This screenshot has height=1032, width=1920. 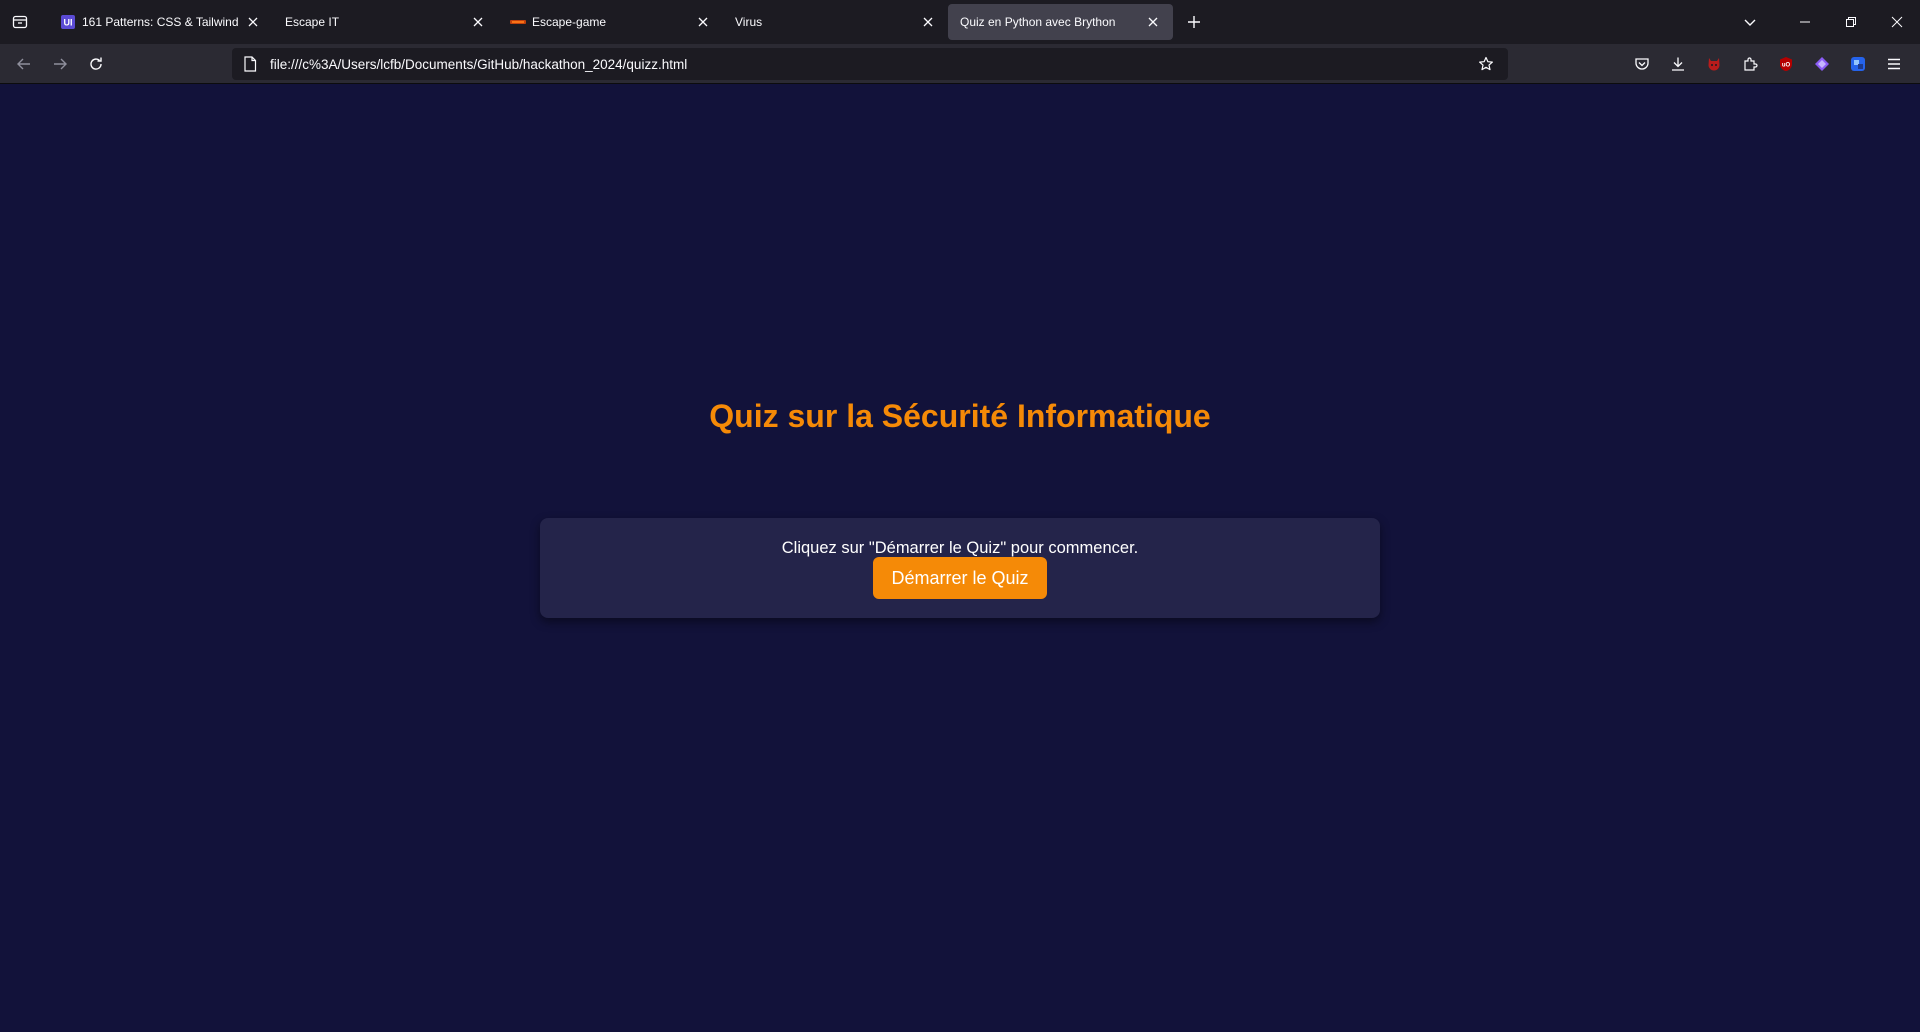 I want to click on page-title: Quiz sur la Sécurité Informatique, so click(x=960, y=416).